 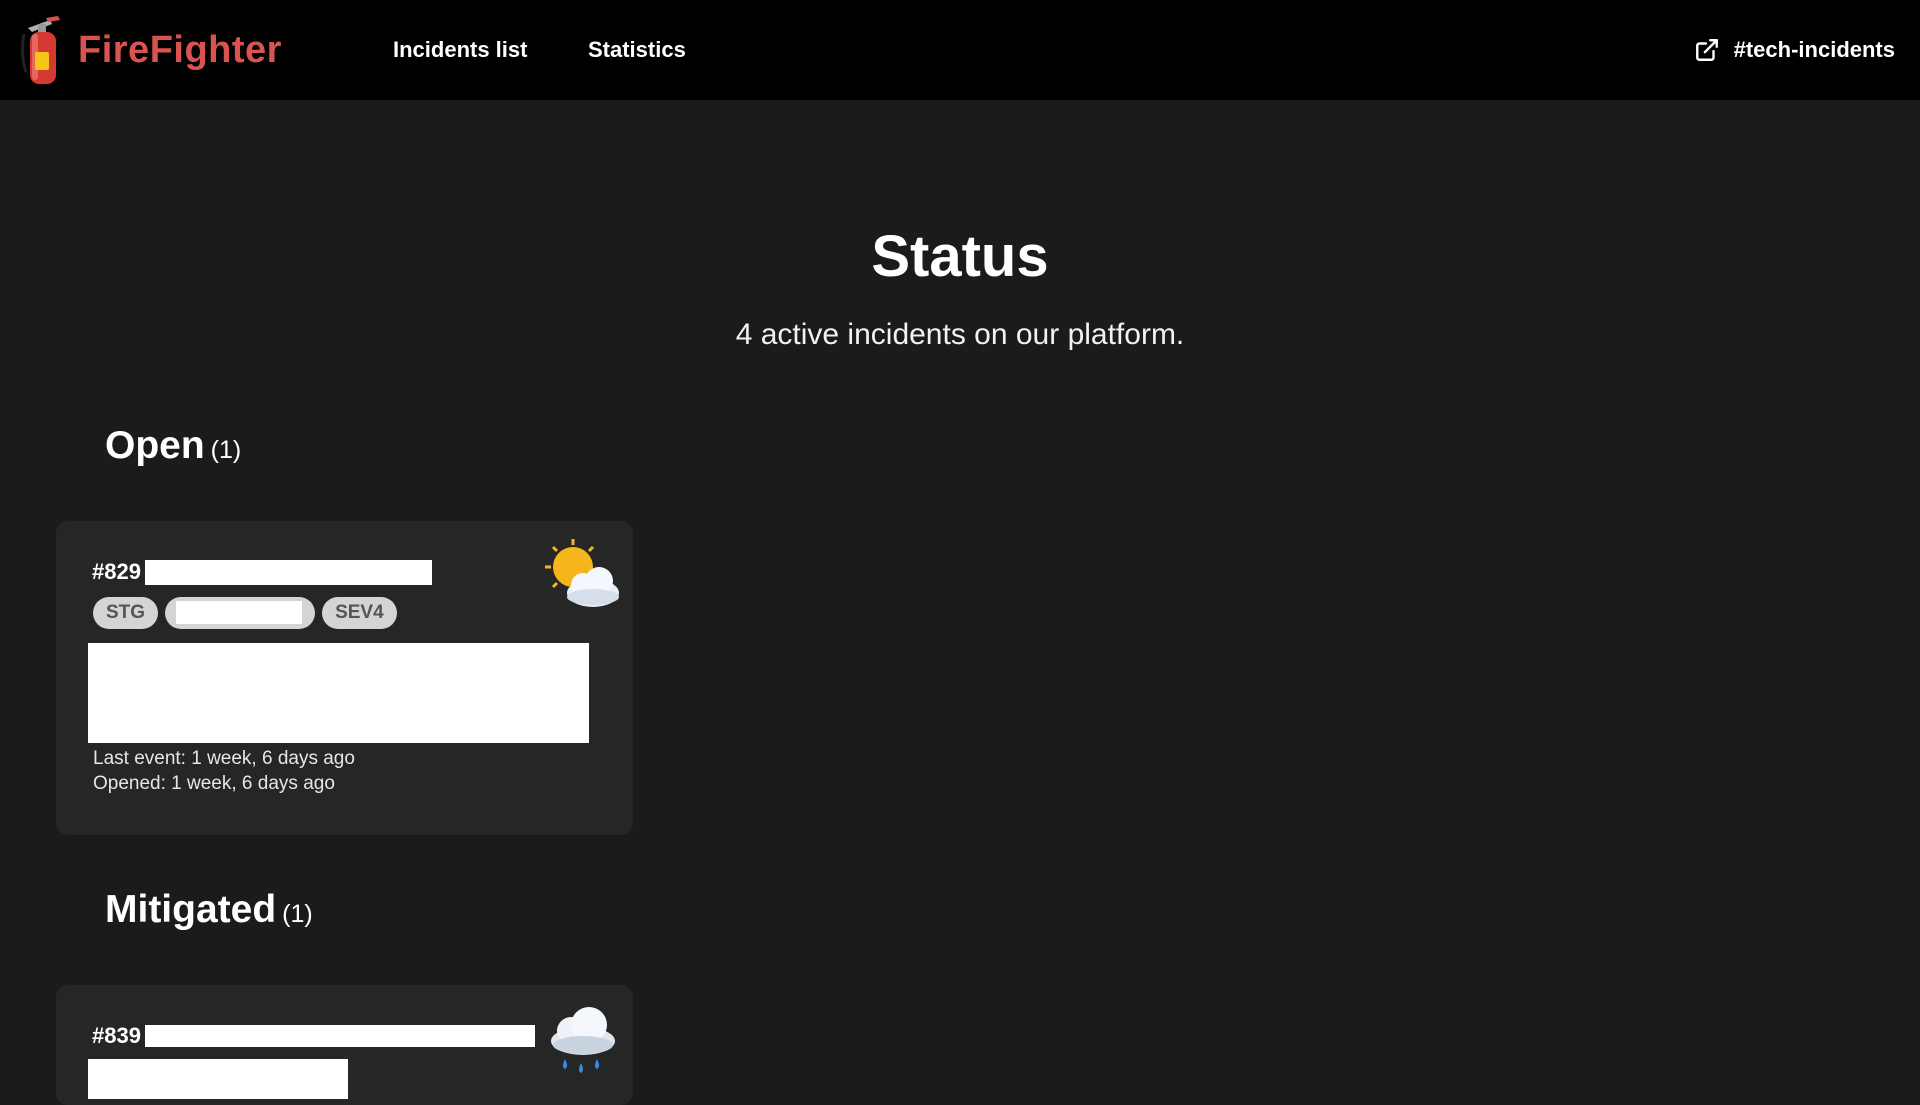 I want to click on nav-statistics: Statistics, so click(x=637, y=50).